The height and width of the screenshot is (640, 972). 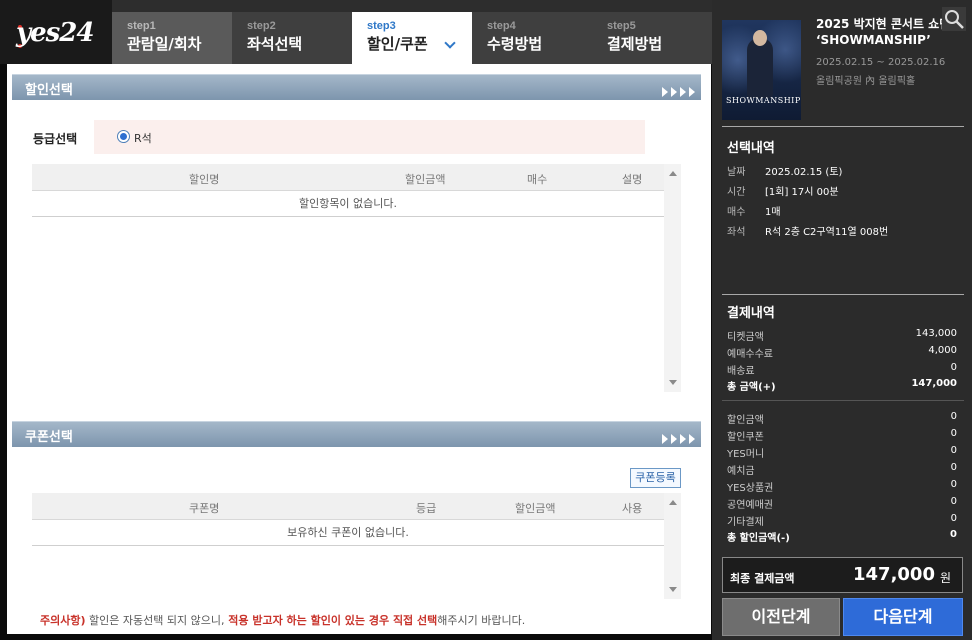 I want to click on pay-row-delivery: 배송료 0, so click(x=842, y=369).